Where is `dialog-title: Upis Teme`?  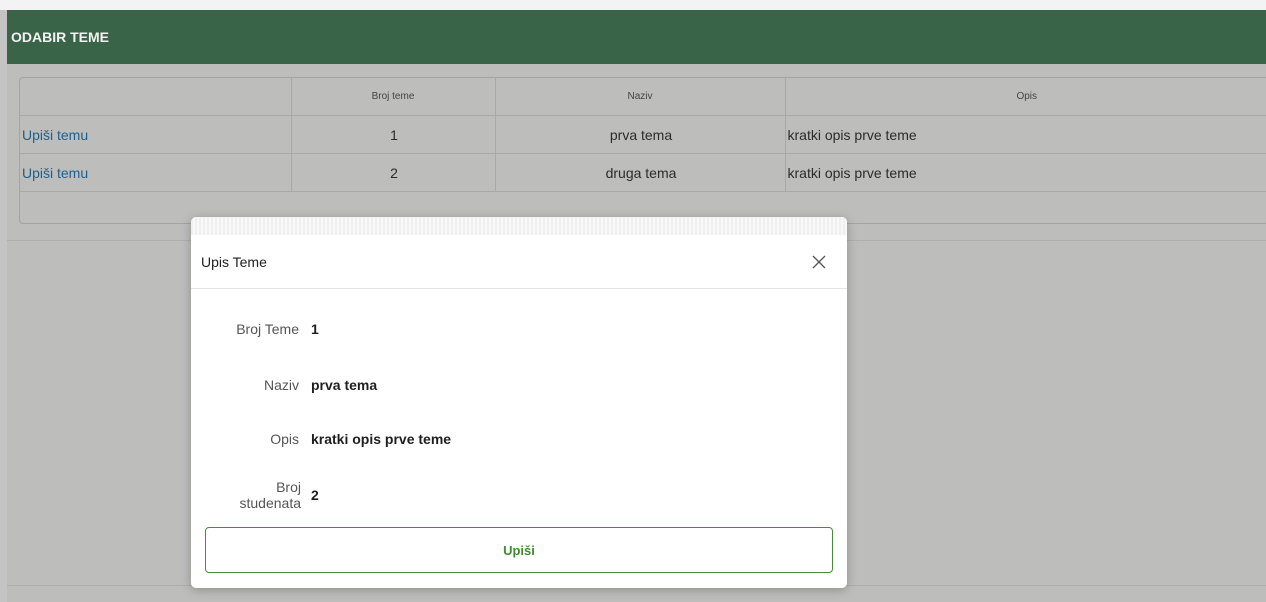
dialog-title: Upis Teme is located at coordinates (234, 261).